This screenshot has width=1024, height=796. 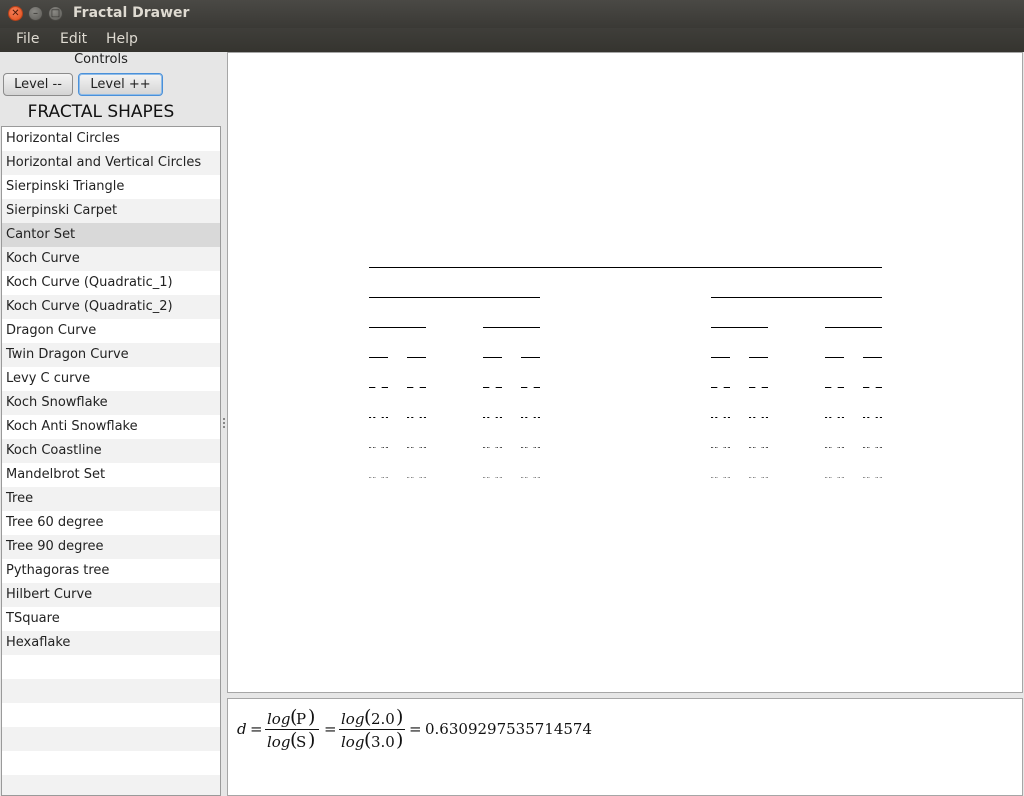 I want to click on shape-list-item: Horizontal and Vertical Circles, so click(x=111, y=163).